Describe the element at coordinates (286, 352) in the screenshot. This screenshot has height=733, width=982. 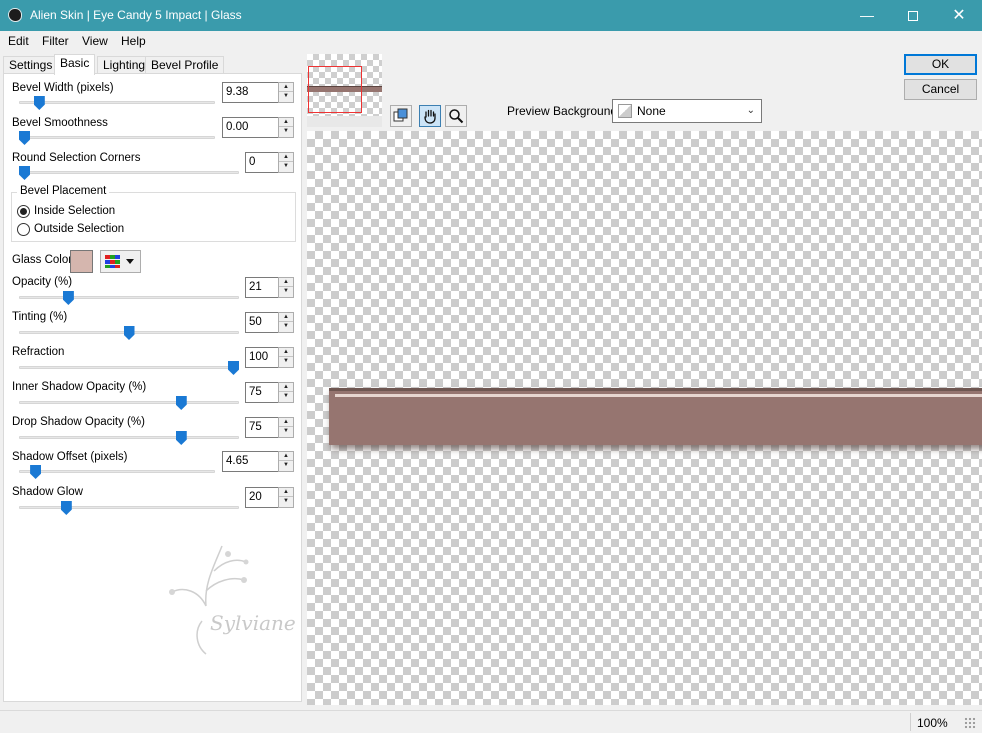
I see `refraction-increment: ▲` at that location.